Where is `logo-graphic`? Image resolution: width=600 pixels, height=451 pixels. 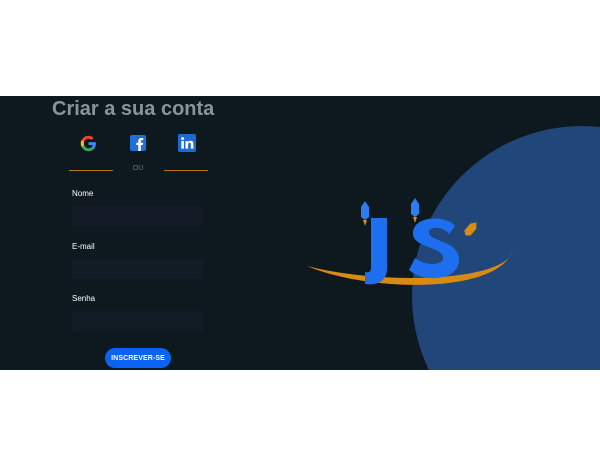 logo-graphic is located at coordinates (410, 241).